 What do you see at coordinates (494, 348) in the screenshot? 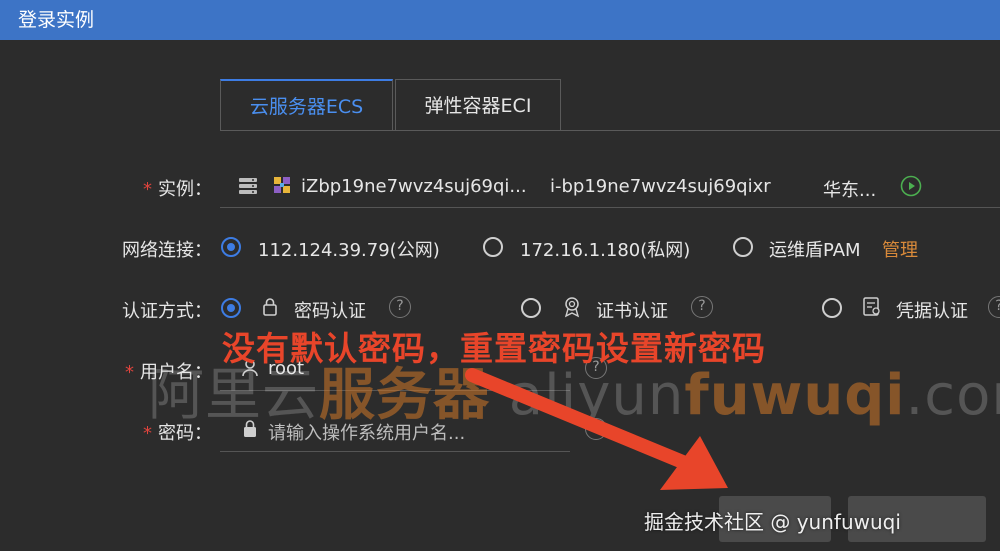
I see `annotation-text: 没有默认密码，重置密码设置新密码` at bounding box center [494, 348].